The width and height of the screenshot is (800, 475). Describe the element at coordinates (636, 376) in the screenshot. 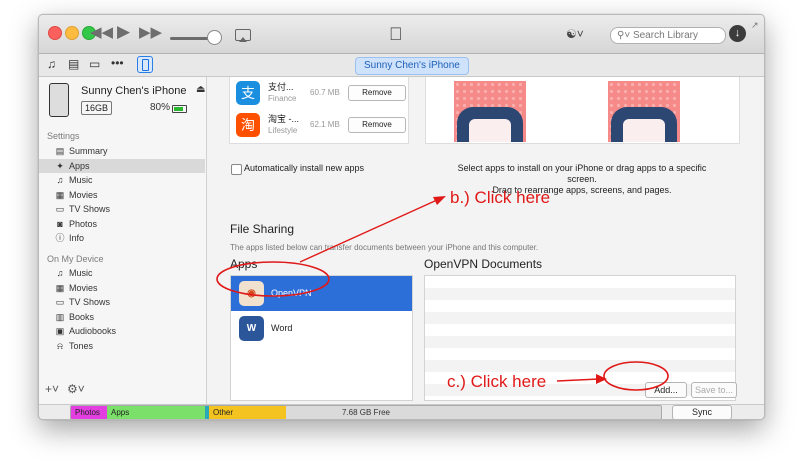

I see `add-highlight-circle` at that location.